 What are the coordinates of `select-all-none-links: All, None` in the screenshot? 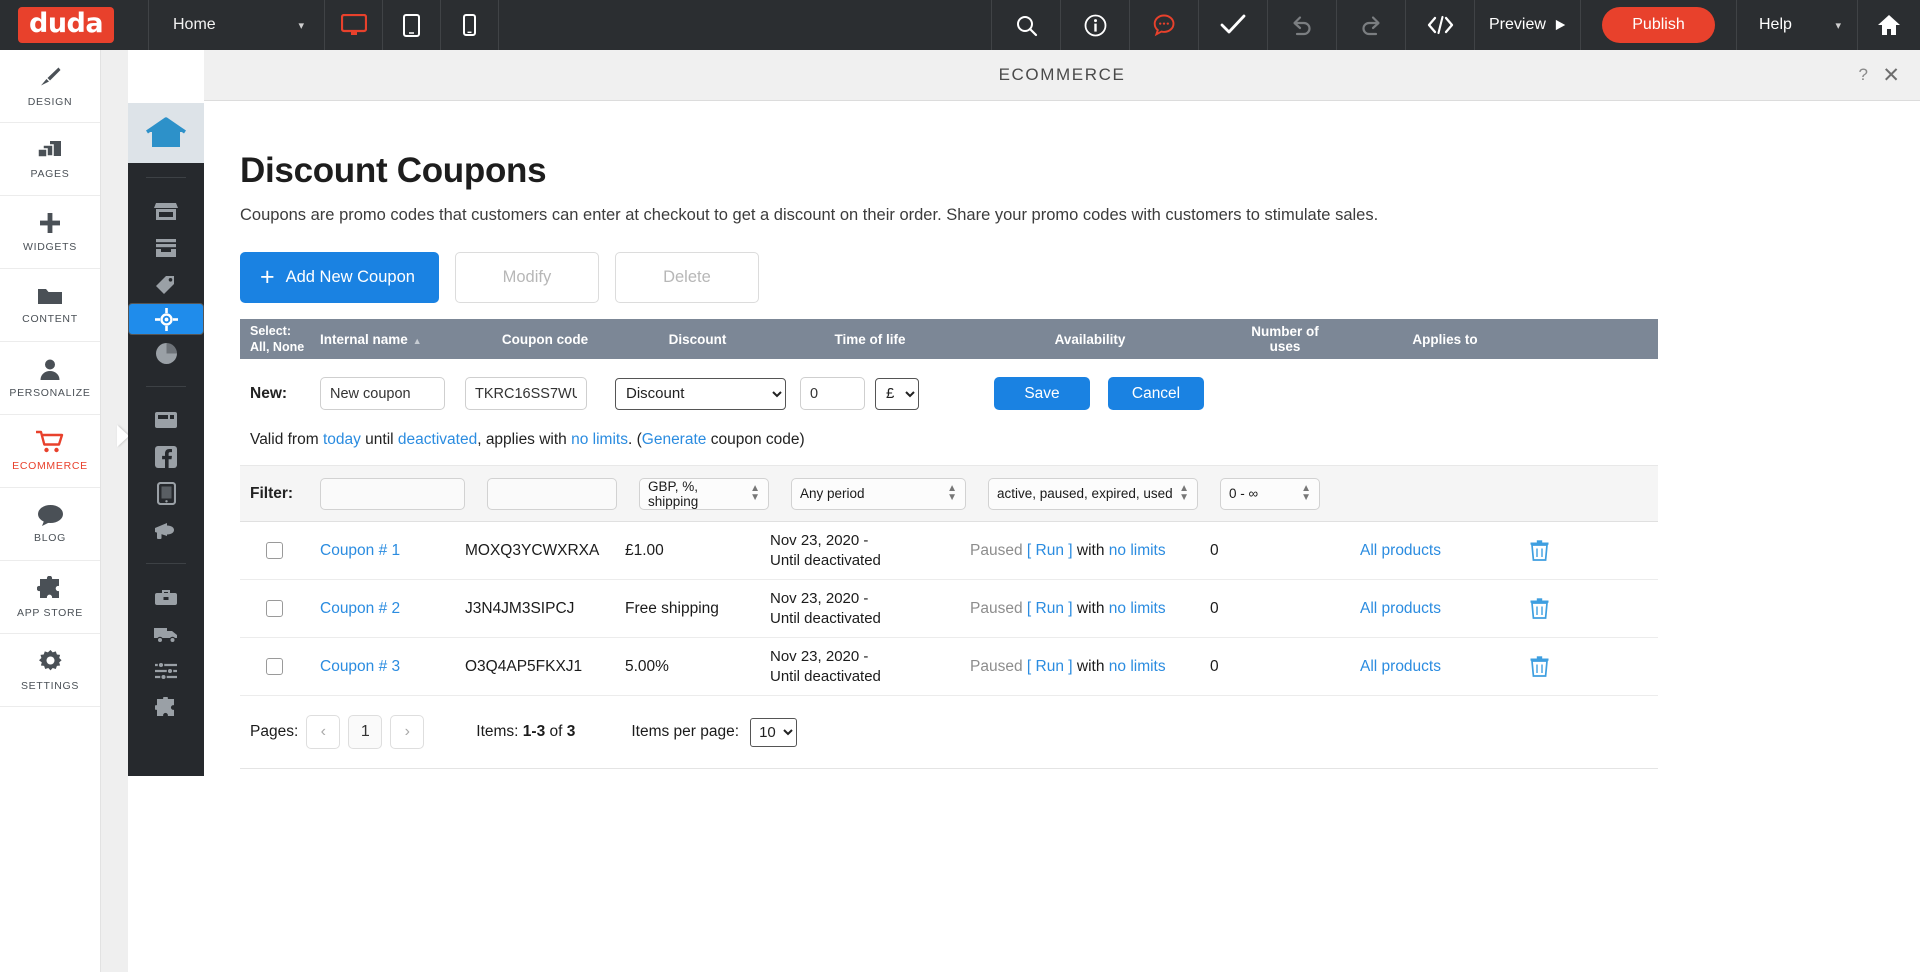 It's located at (285, 347).